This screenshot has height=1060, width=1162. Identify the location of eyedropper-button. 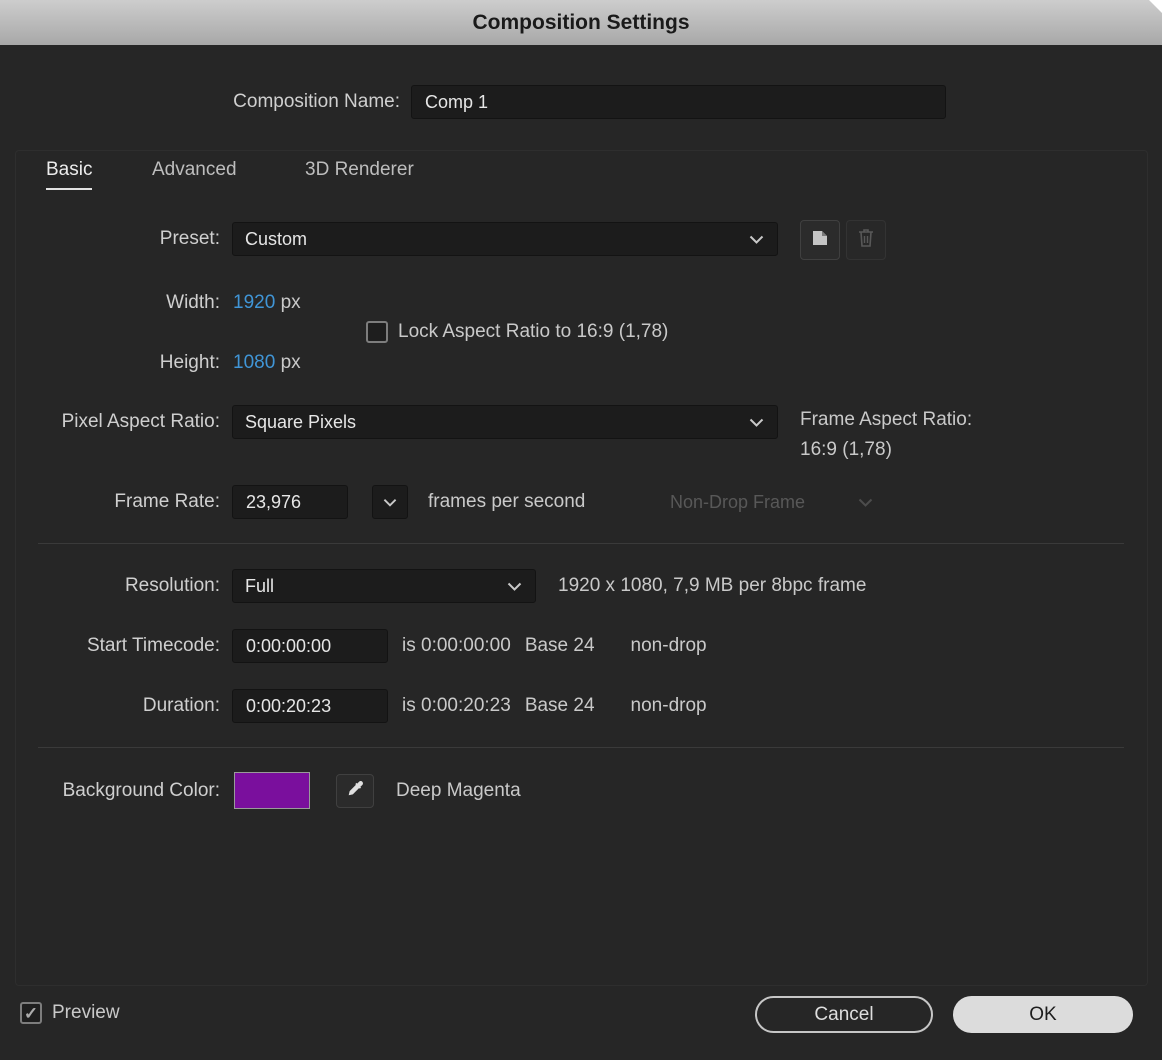
(355, 791).